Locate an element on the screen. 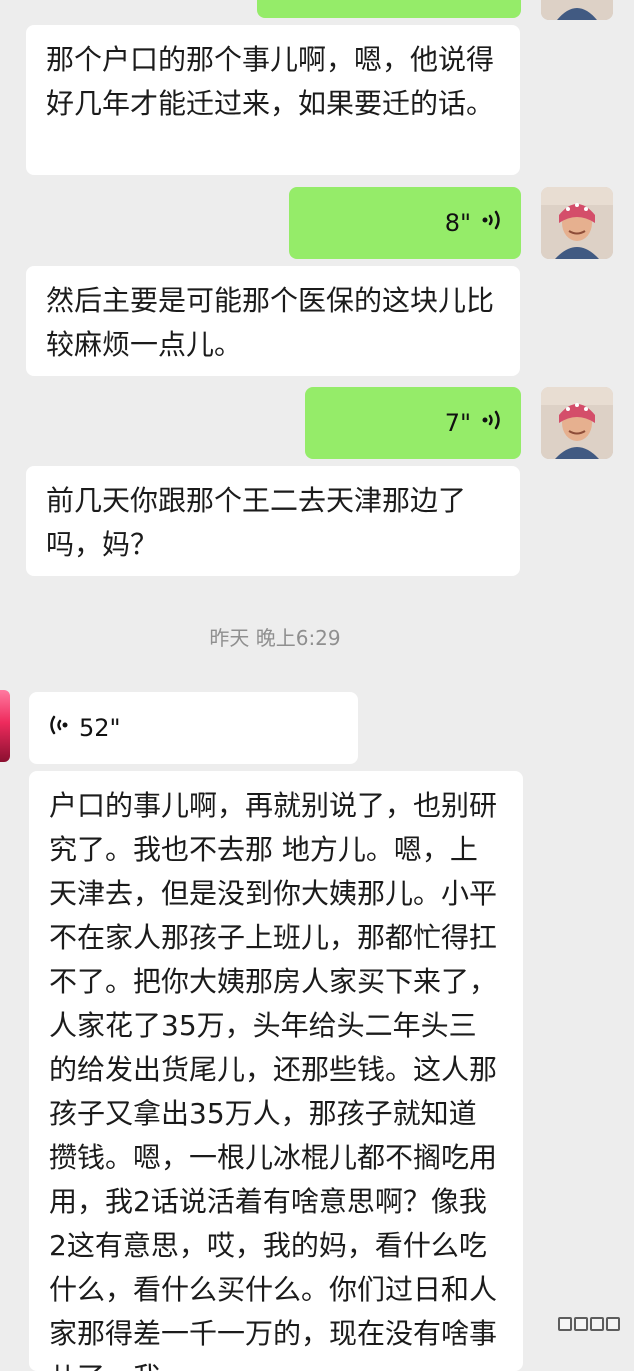 The height and width of the screenshot is (1371, 634). voice-meta: 52" is located at coordinates (84, 728).